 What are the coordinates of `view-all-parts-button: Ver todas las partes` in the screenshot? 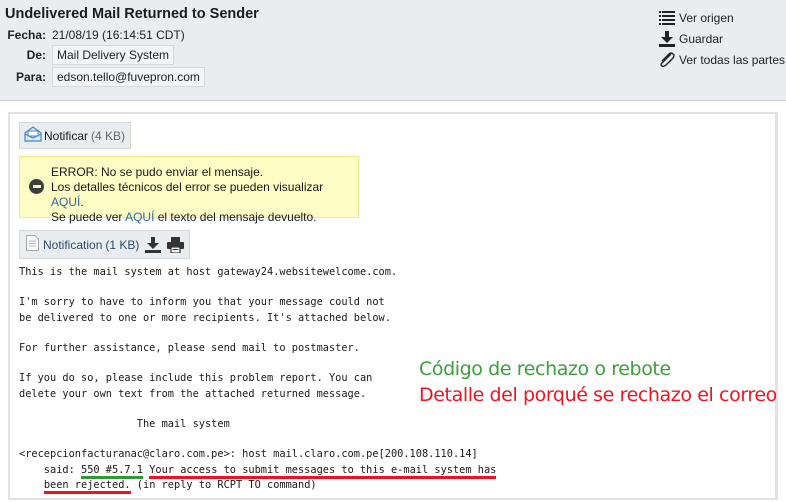 It's located at (721, 59).